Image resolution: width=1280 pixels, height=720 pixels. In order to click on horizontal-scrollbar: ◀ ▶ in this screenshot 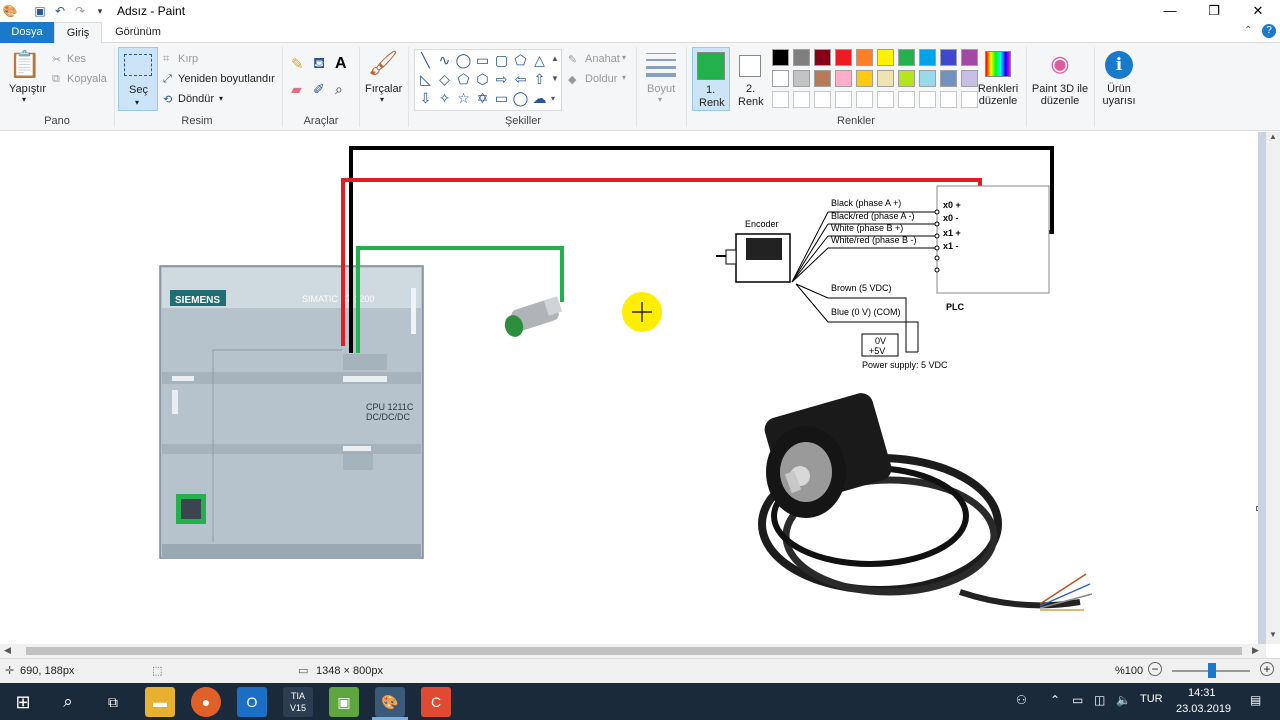, I will do `click(633, 651)`.